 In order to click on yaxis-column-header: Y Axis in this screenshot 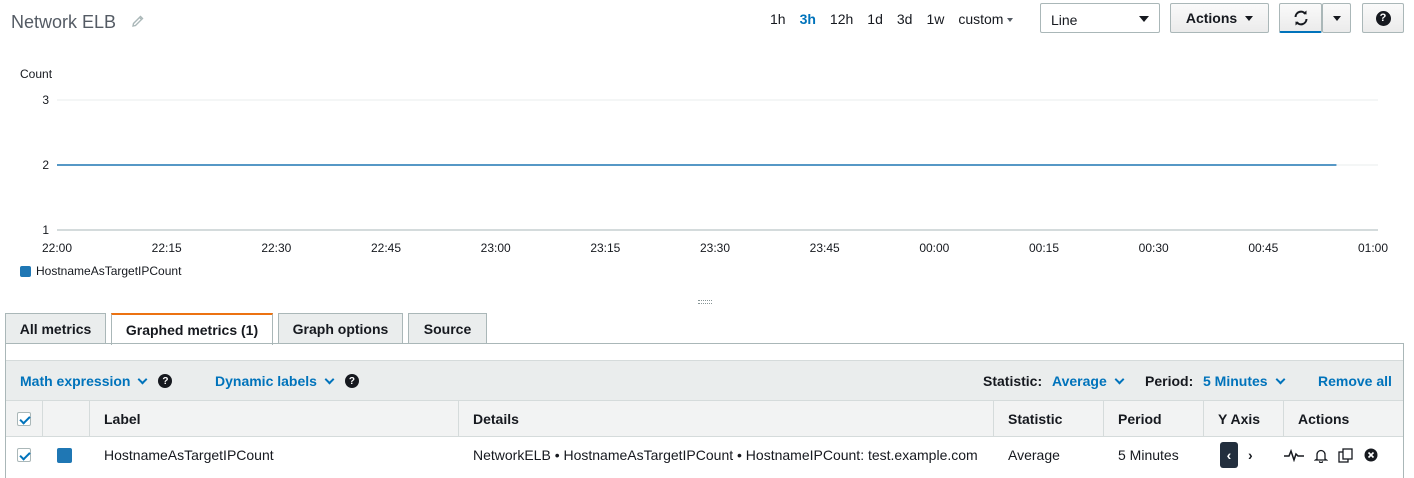, I will do `click(1244, 419)`.